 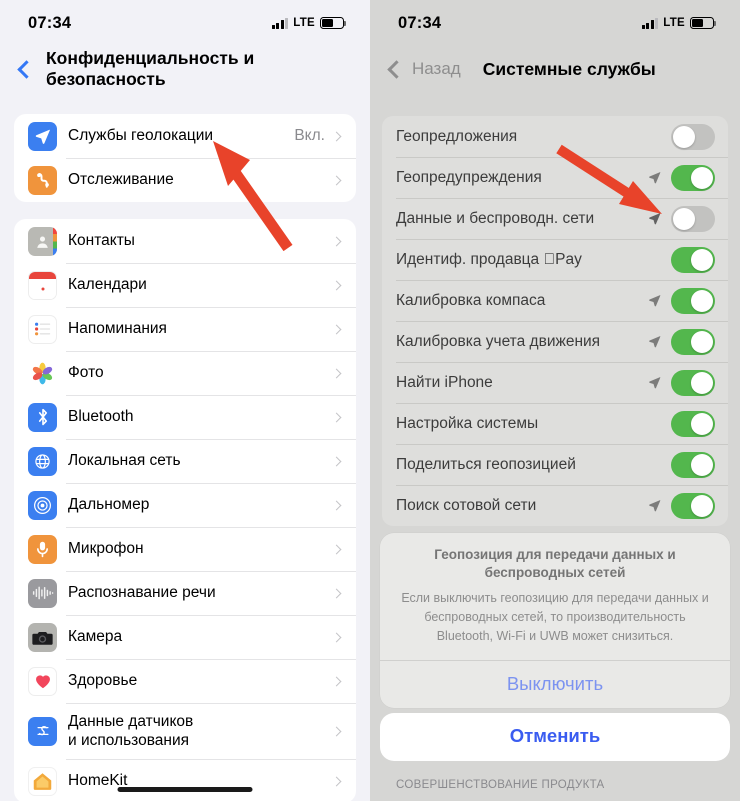 What do you see at coordinates (185, 136) in the screenshot?
I see `list-item-location-services: Службы геолокации Вкл.` at bounding box center [185, 136].